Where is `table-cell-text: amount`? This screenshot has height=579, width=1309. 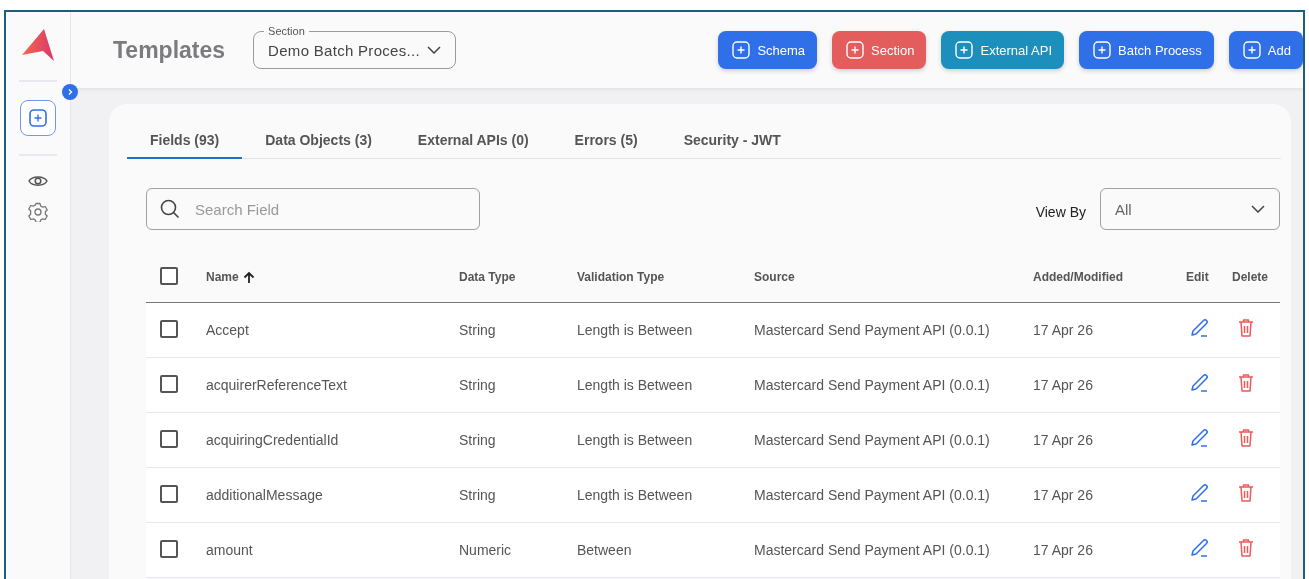
table-cell-text: amount is located at coordinates (230, 550).